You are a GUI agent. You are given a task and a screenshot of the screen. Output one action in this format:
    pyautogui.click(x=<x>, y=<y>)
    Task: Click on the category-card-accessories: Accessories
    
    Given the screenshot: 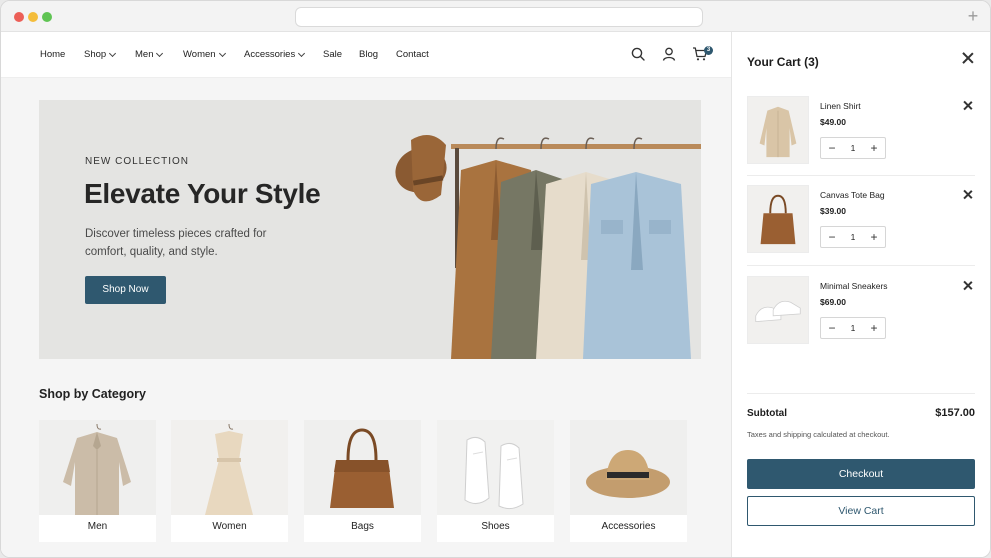 What is the action you would take?
    pyautogui.click(x=628, y=481)
    